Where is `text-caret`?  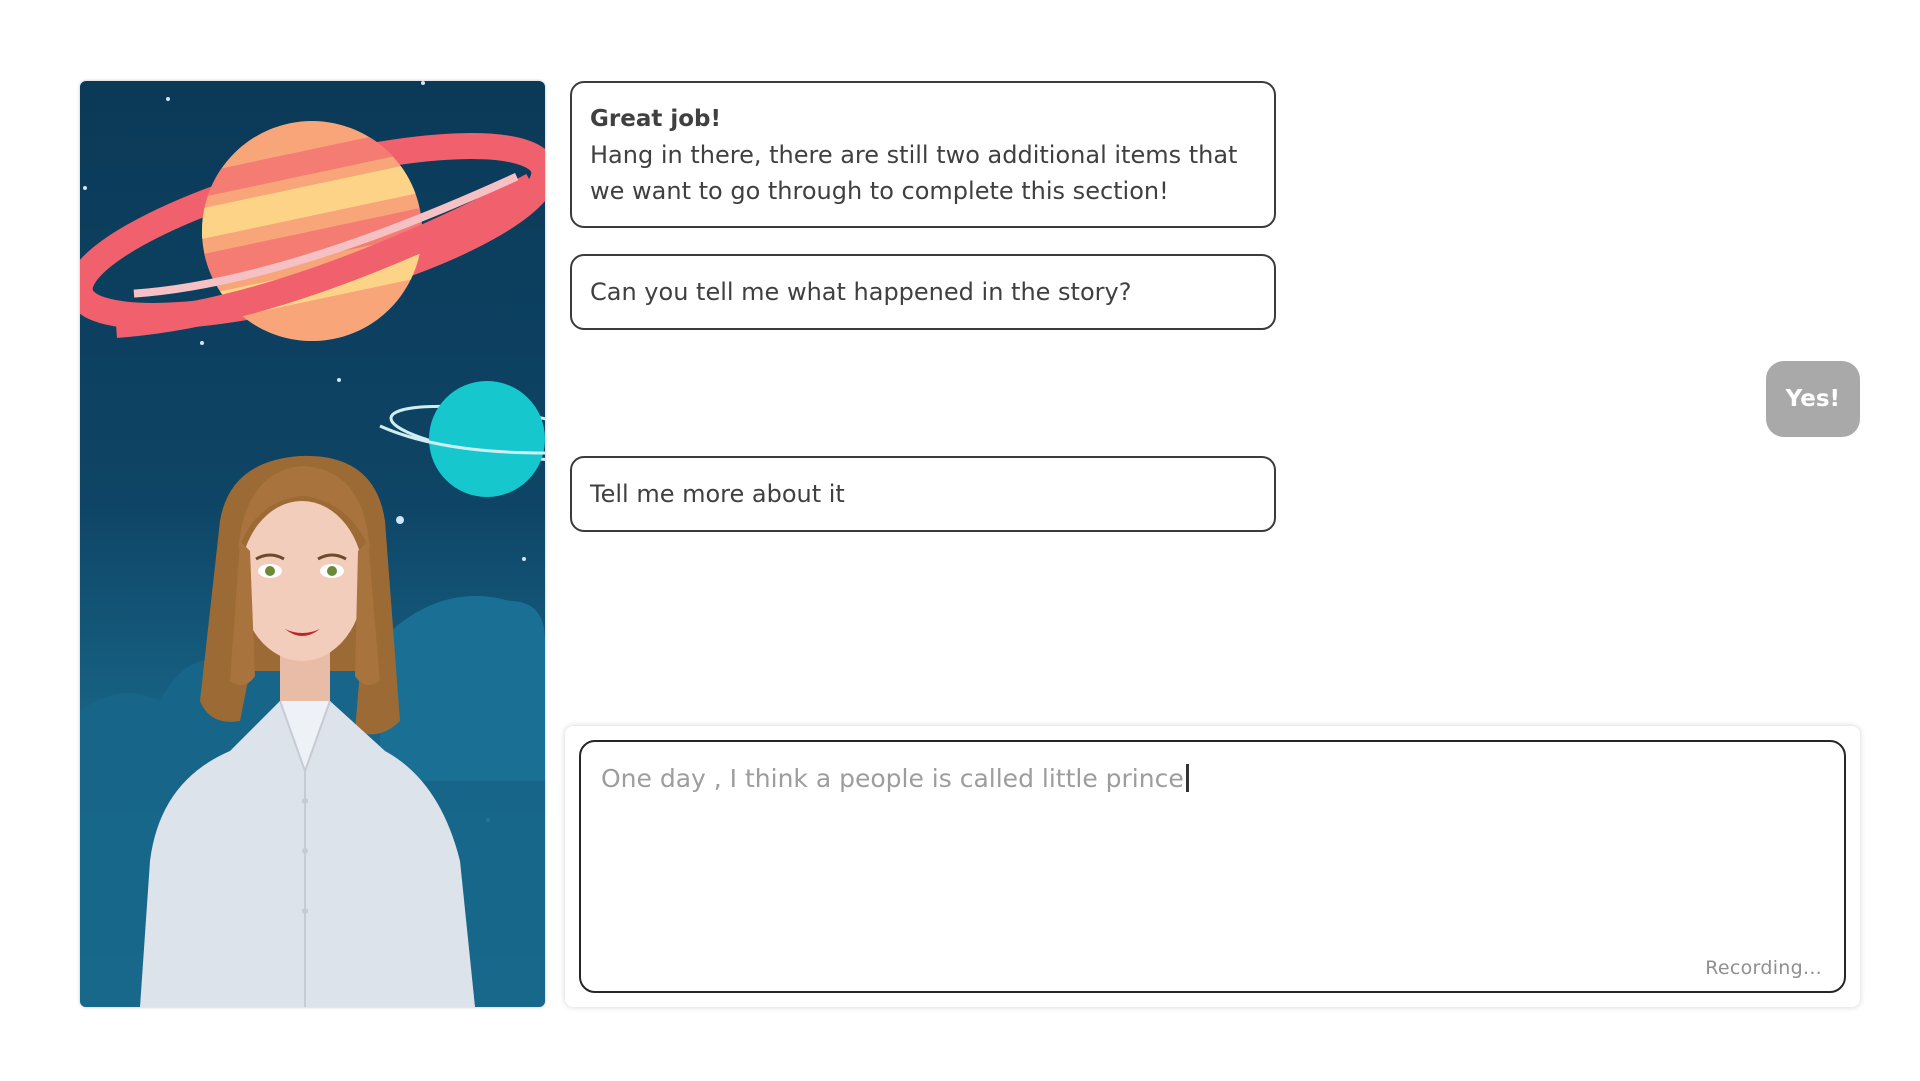
text-caret is located at coordinates (1187, 778).